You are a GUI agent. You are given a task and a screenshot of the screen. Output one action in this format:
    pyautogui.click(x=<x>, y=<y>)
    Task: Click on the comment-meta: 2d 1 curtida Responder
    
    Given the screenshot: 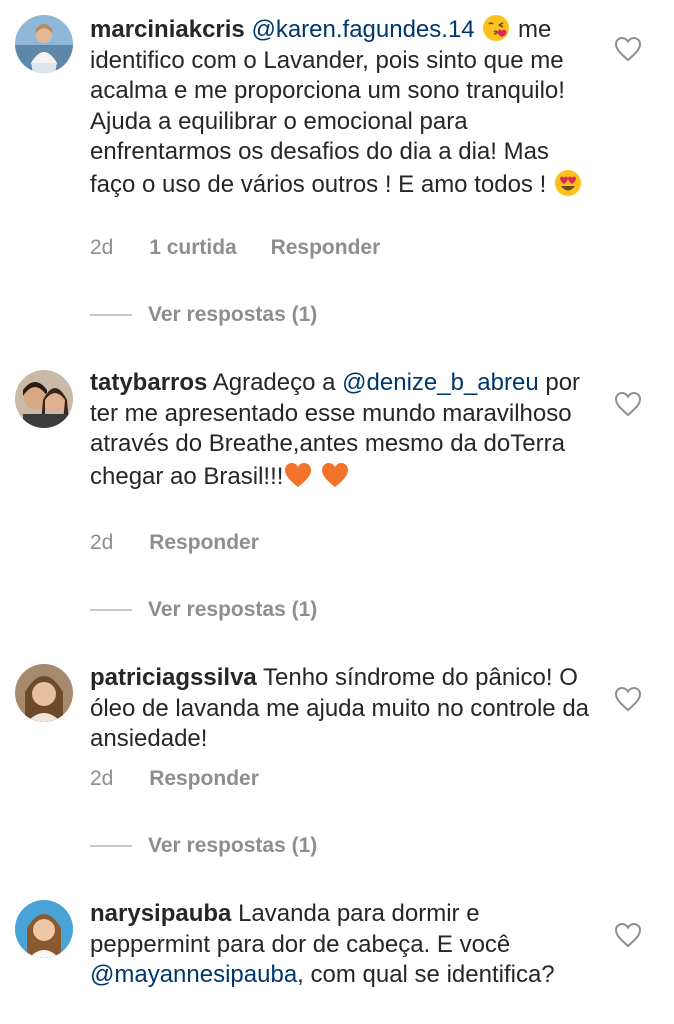 What is the action you would take?
    pyautogui.click(x=249, y=248)
    